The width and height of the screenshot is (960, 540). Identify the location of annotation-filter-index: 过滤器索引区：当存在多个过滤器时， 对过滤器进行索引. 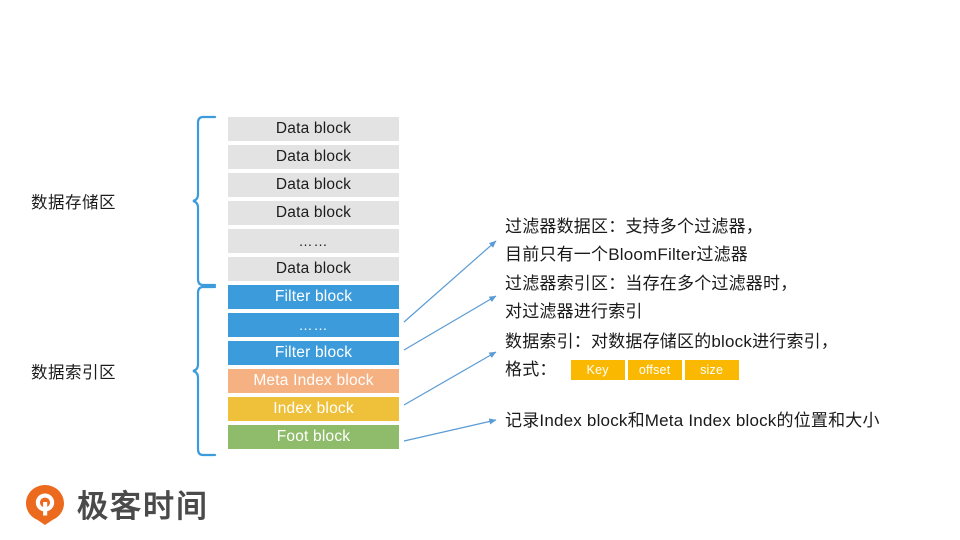
(651, 298).